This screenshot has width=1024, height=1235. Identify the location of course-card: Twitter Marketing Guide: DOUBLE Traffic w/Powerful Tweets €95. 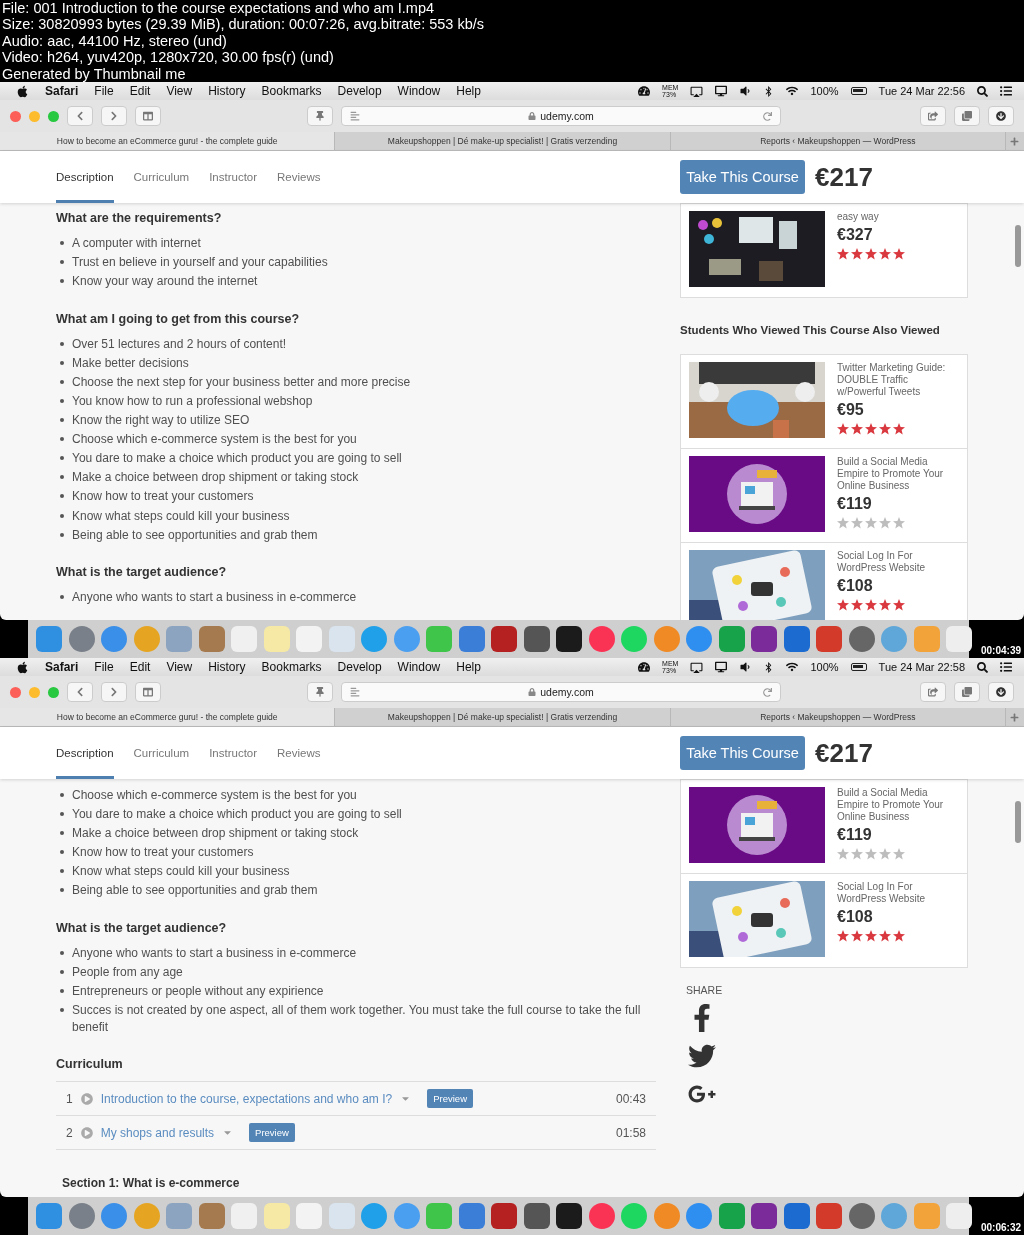
(824, 401).